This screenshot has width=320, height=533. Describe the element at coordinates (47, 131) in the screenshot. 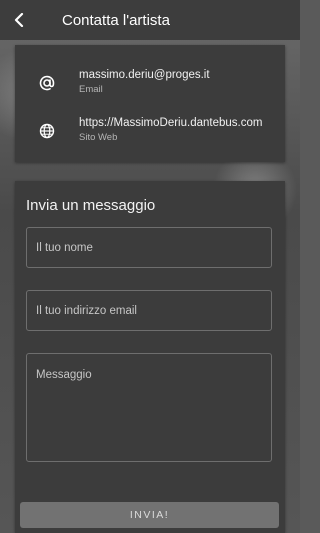

I see `globe-icon` at that location.